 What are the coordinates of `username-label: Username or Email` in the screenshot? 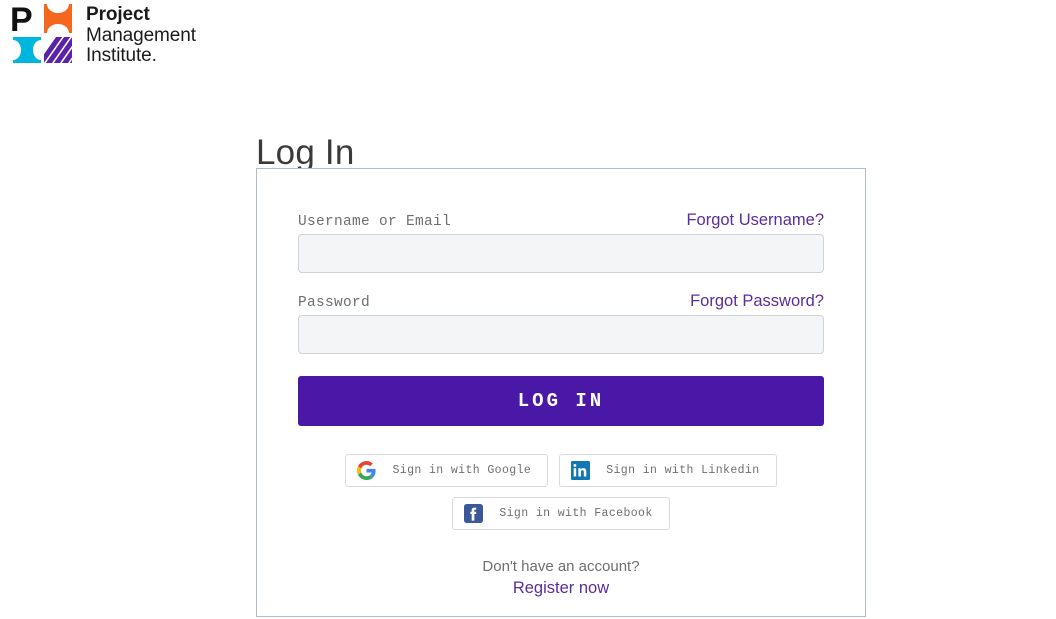 It's located at (375, 222).